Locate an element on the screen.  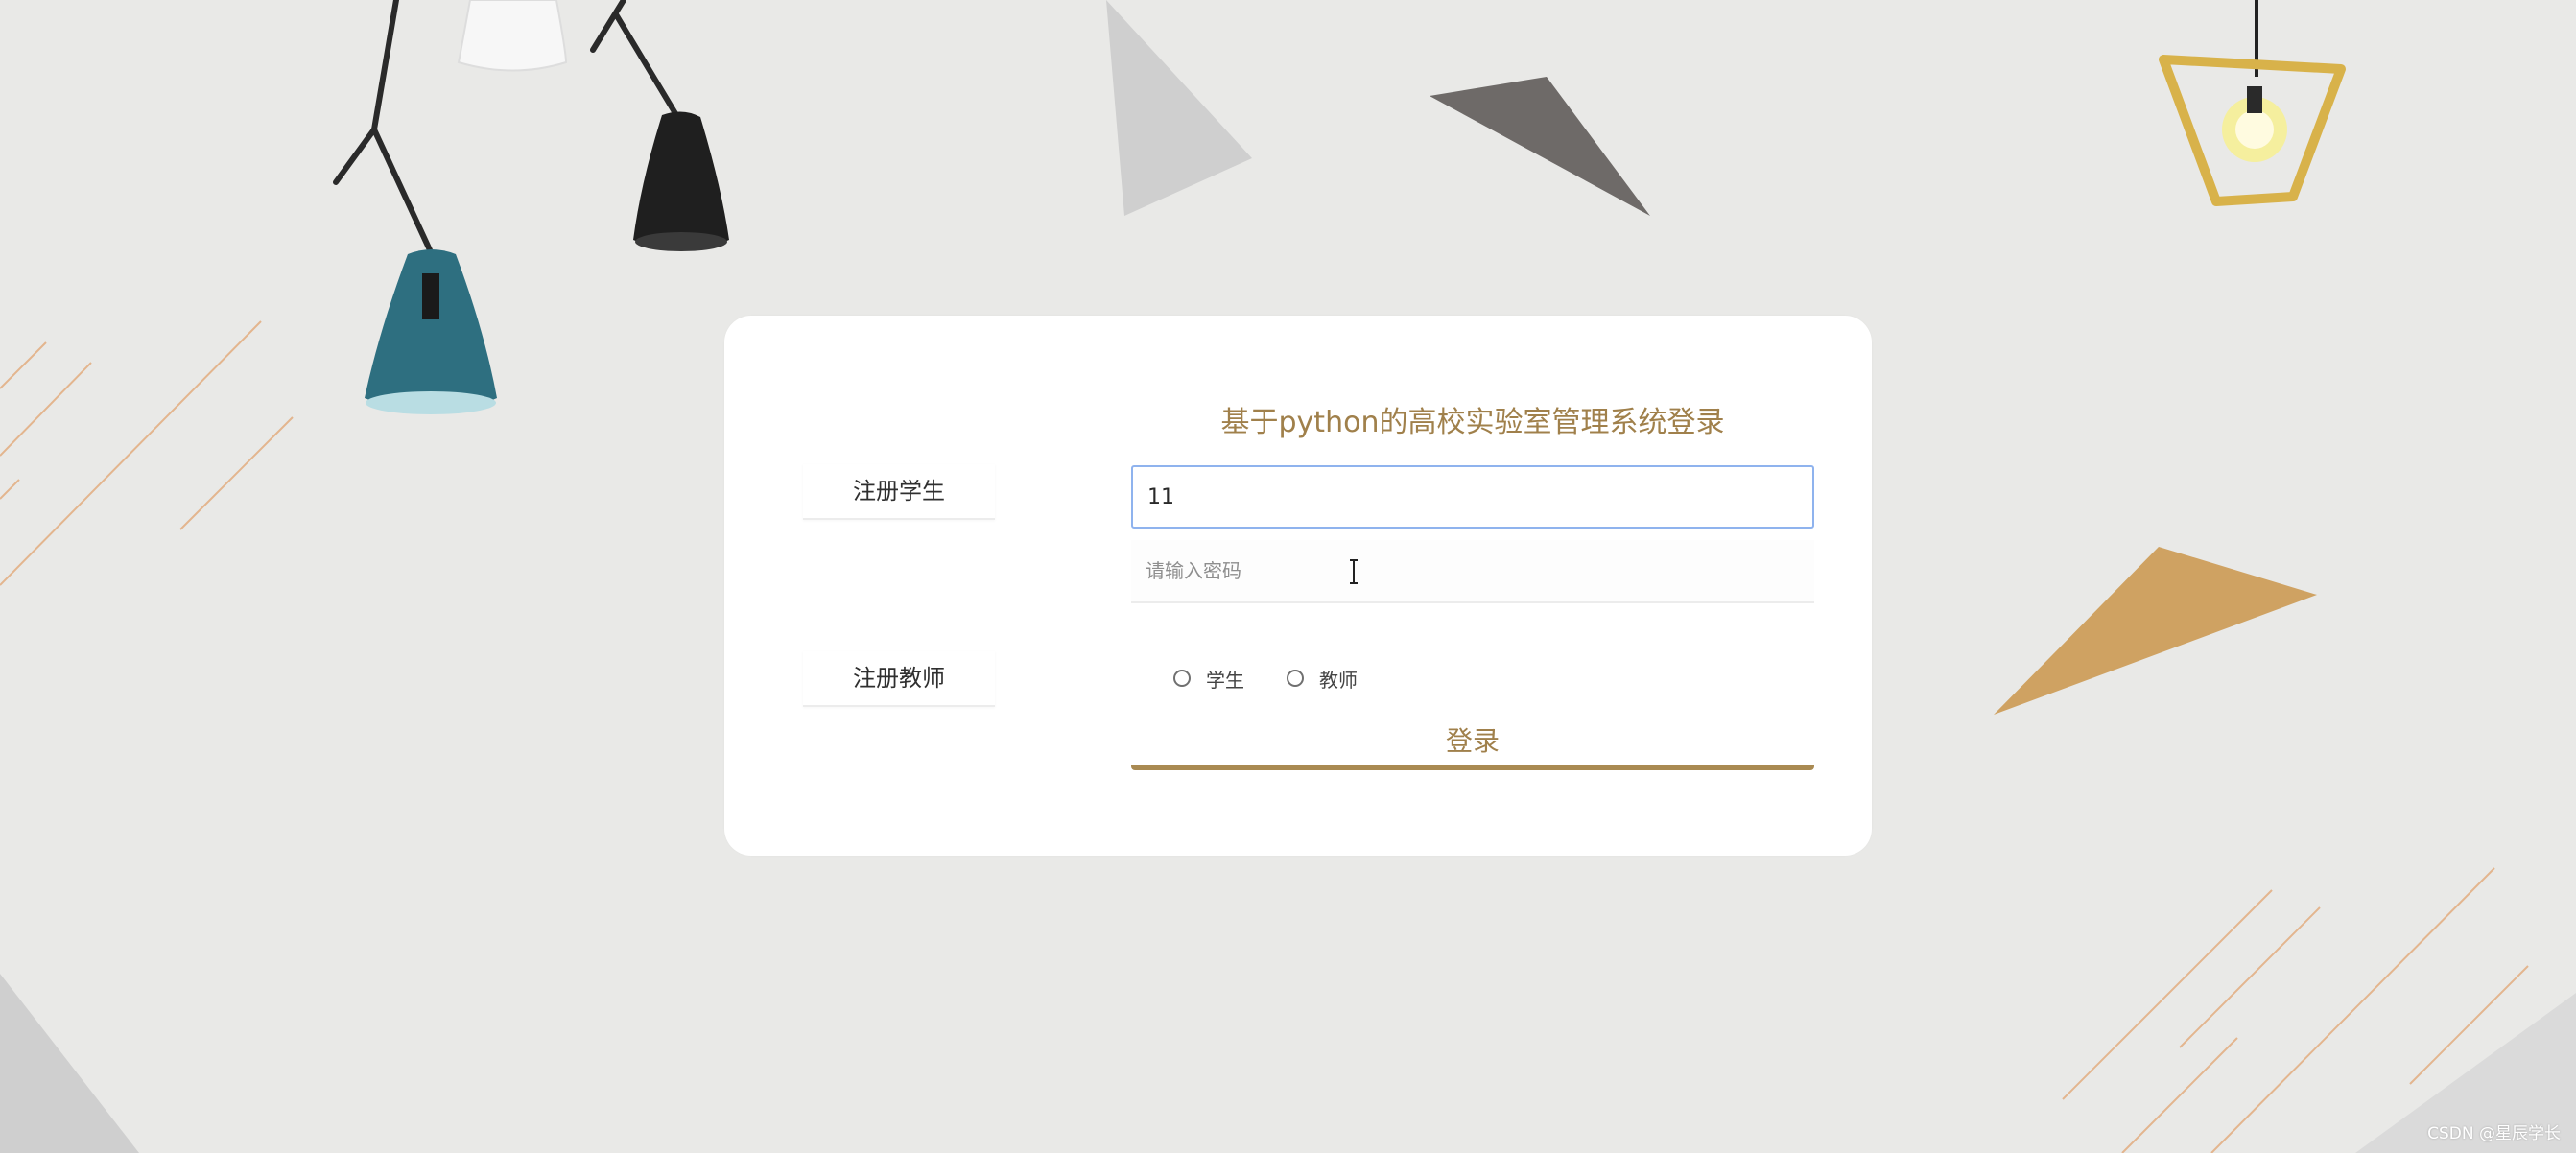
password-input is located at coordinates (1473, 571).